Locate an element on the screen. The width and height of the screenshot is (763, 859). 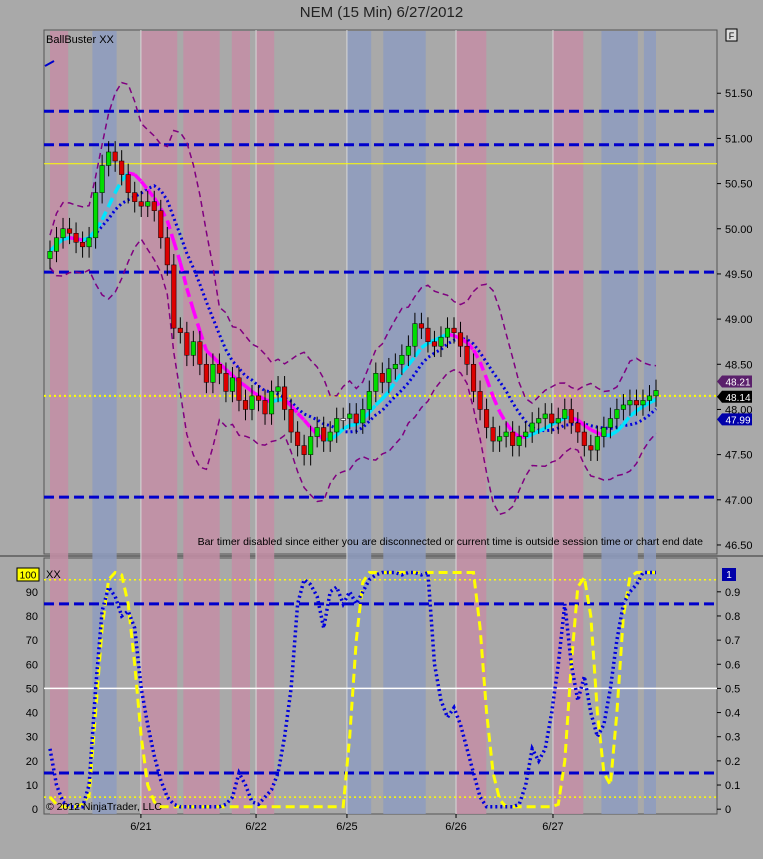
price-tick-label: 51.00 is located at coordinates (739, 139).